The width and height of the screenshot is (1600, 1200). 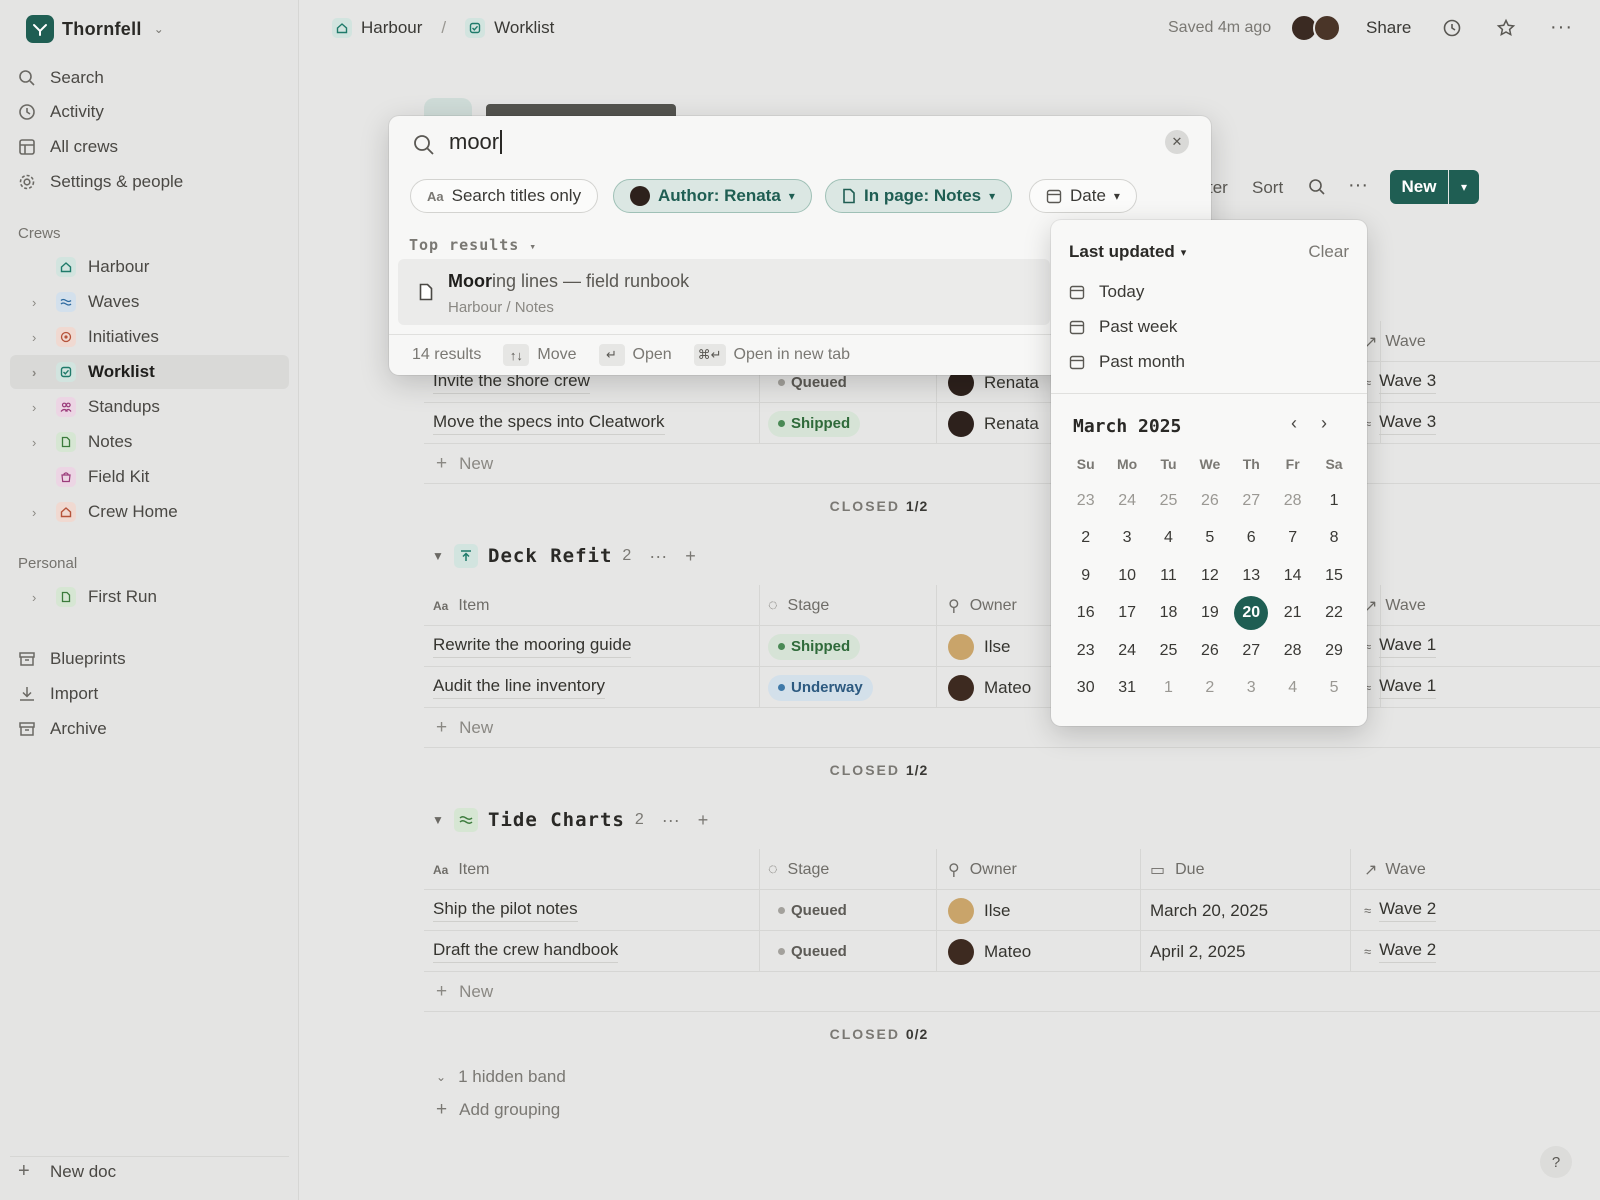 I want to click on sidebar-item-initiatives: › Initiatives, so click(x=149, y=337).